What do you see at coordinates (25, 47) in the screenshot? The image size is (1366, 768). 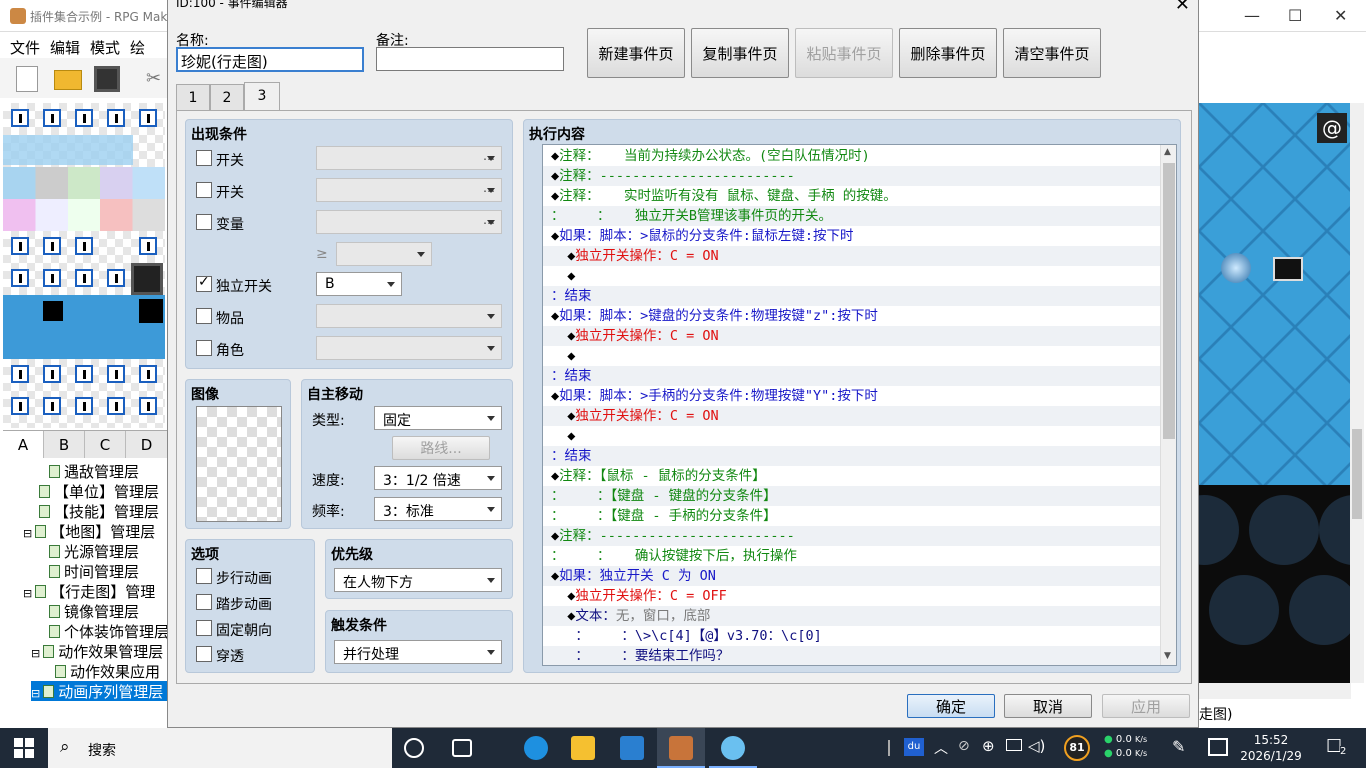 I see `menu-file: 文件` at bounding box center [25, 47].